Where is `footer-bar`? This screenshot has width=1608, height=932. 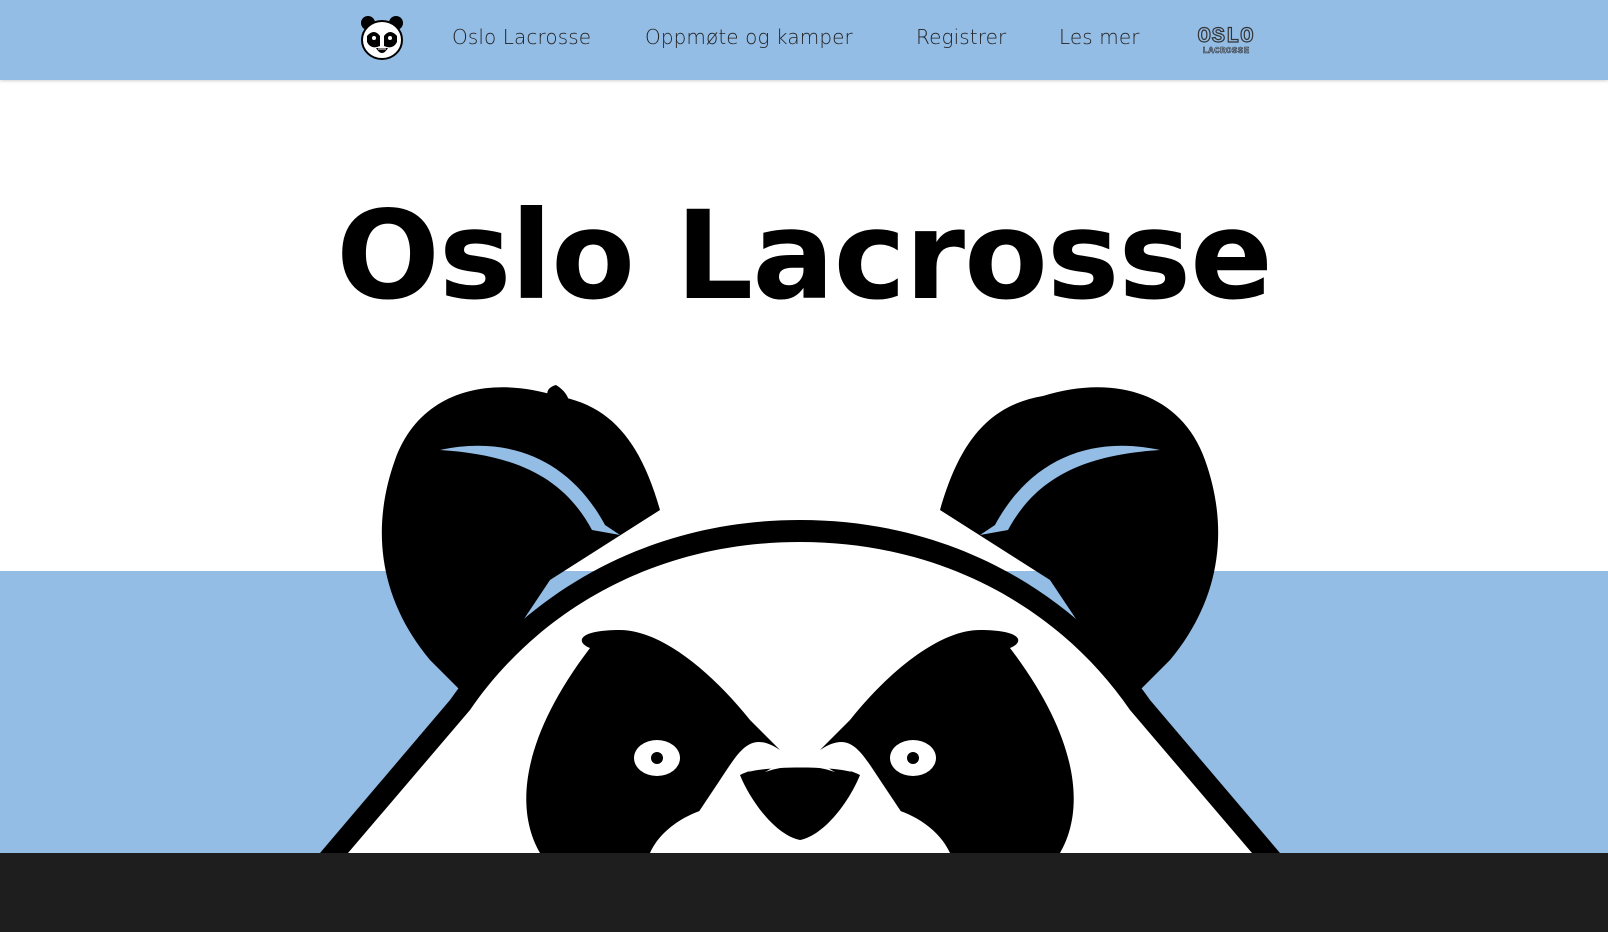 footer-bar is located at coordinates (804, 892).